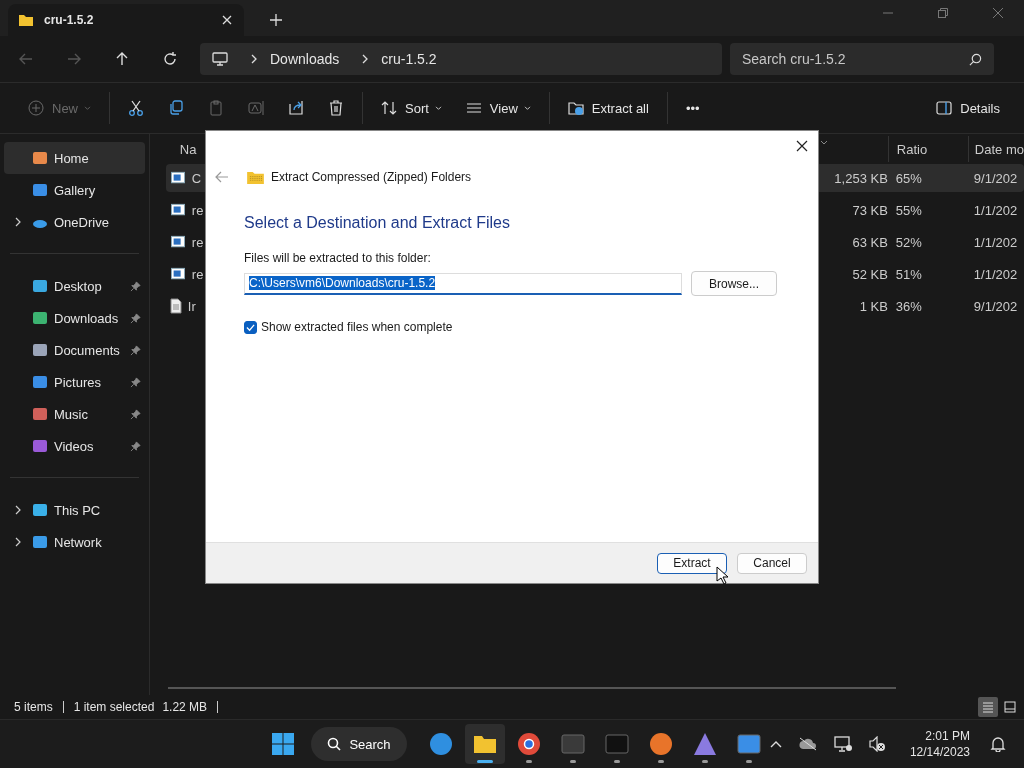 This screenshot has height=768, width=1024. I want to click on dialog-heading: Select a Destination and Extract Files, so click(377, 223).